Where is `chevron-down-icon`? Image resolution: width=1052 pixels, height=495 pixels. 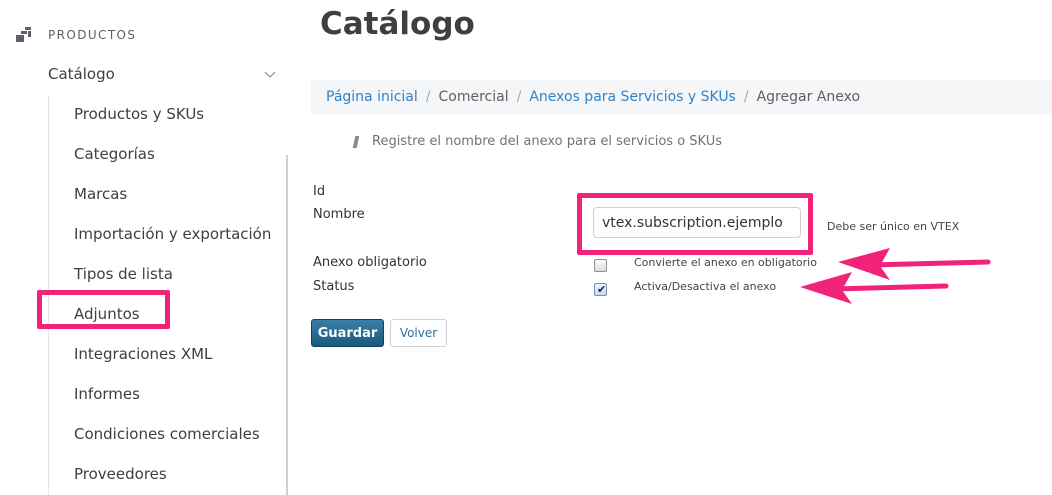
chevron-down-icon is located at coordinates (270, 71).